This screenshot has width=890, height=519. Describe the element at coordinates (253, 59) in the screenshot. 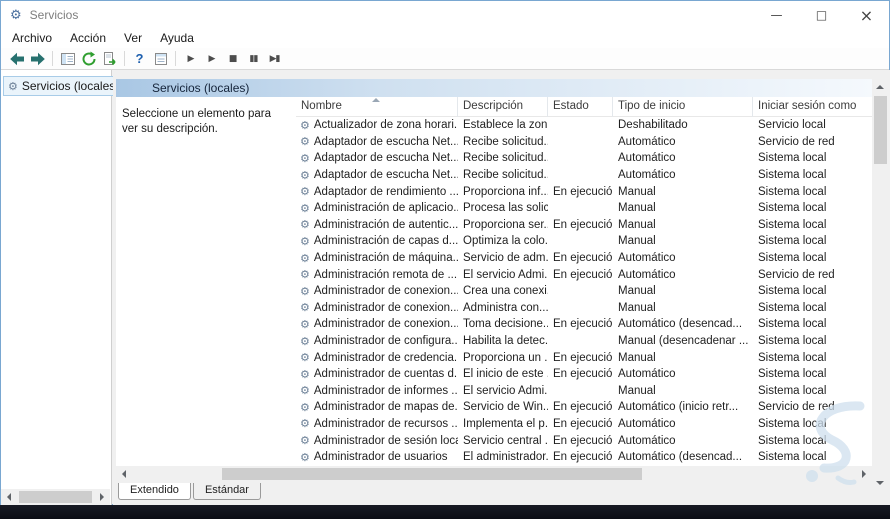

I see `pause-service-button: ▮▮` at that location.